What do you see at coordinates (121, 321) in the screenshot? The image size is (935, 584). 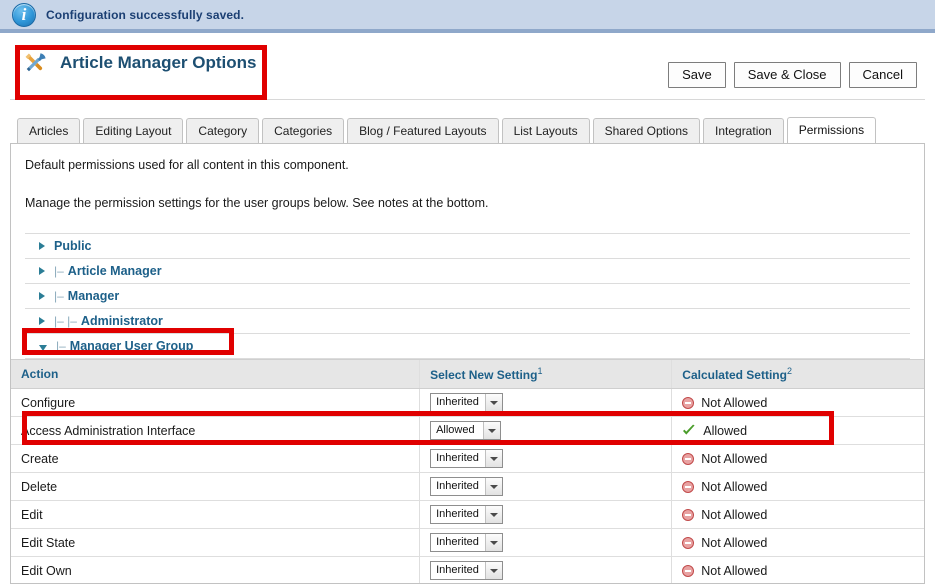 I see `group-label: Administrator` at bounding box center [121, 321].